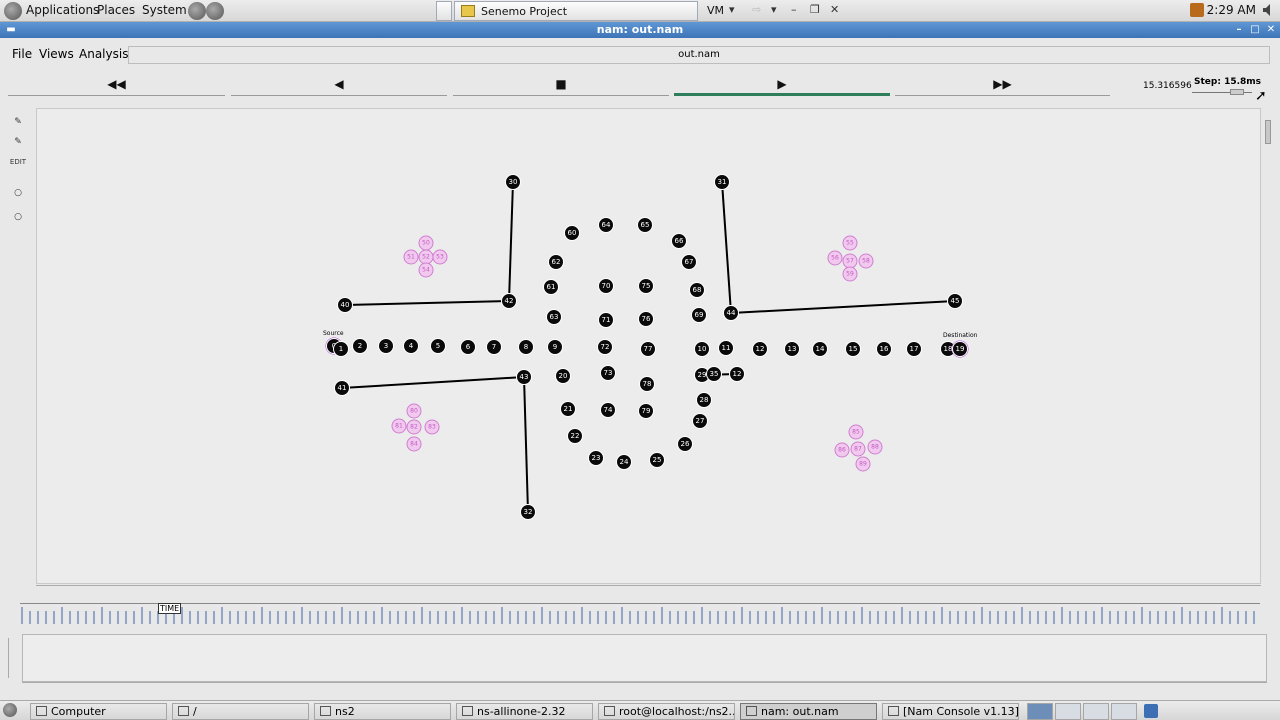 The height and width of the screenshot is (720, 1280). What do you see at coordinates (815, 9) in the screenshot?
I see `restore-icon: ❐` at bounding box center [815, 9].